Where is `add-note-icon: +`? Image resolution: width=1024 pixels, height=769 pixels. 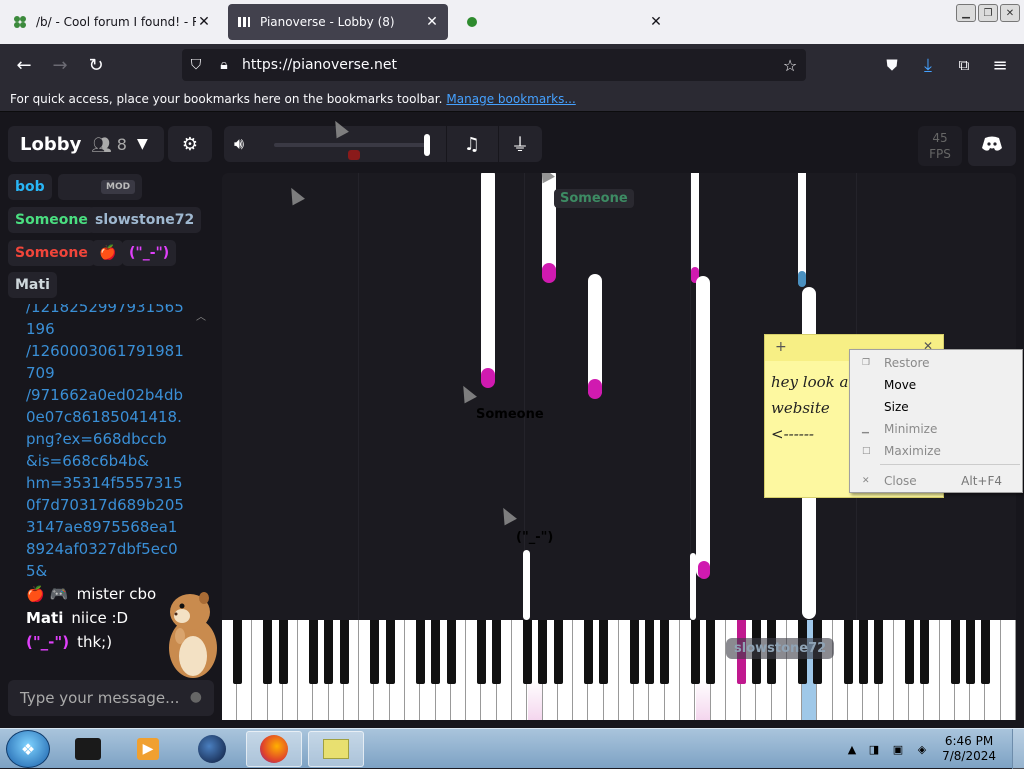 add-note-icon: + is located at coordinates (781, 347).